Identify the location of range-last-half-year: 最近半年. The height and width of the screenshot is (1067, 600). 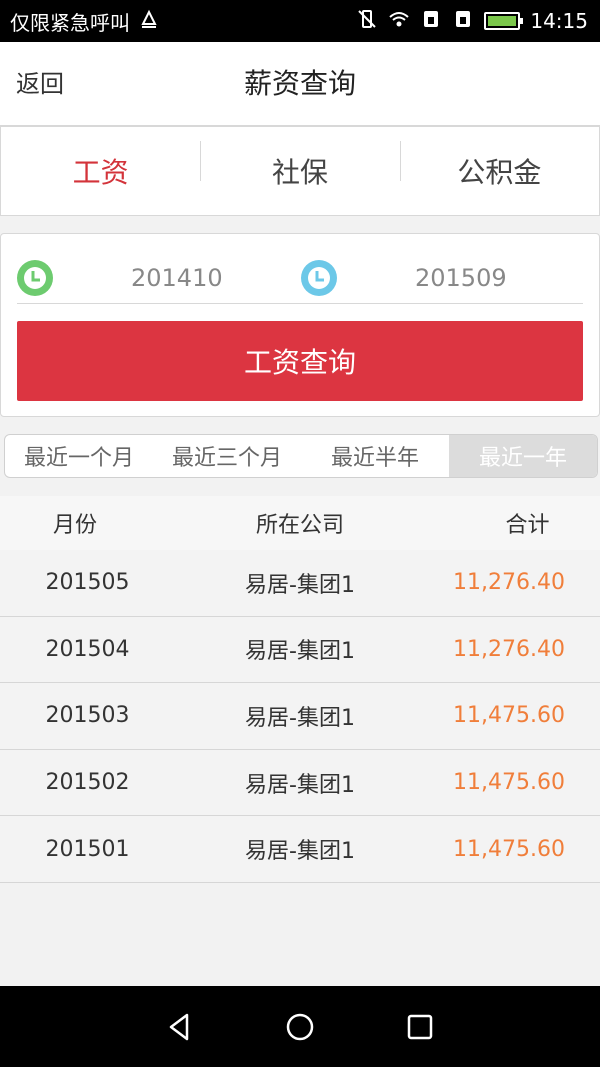
(375, 456).